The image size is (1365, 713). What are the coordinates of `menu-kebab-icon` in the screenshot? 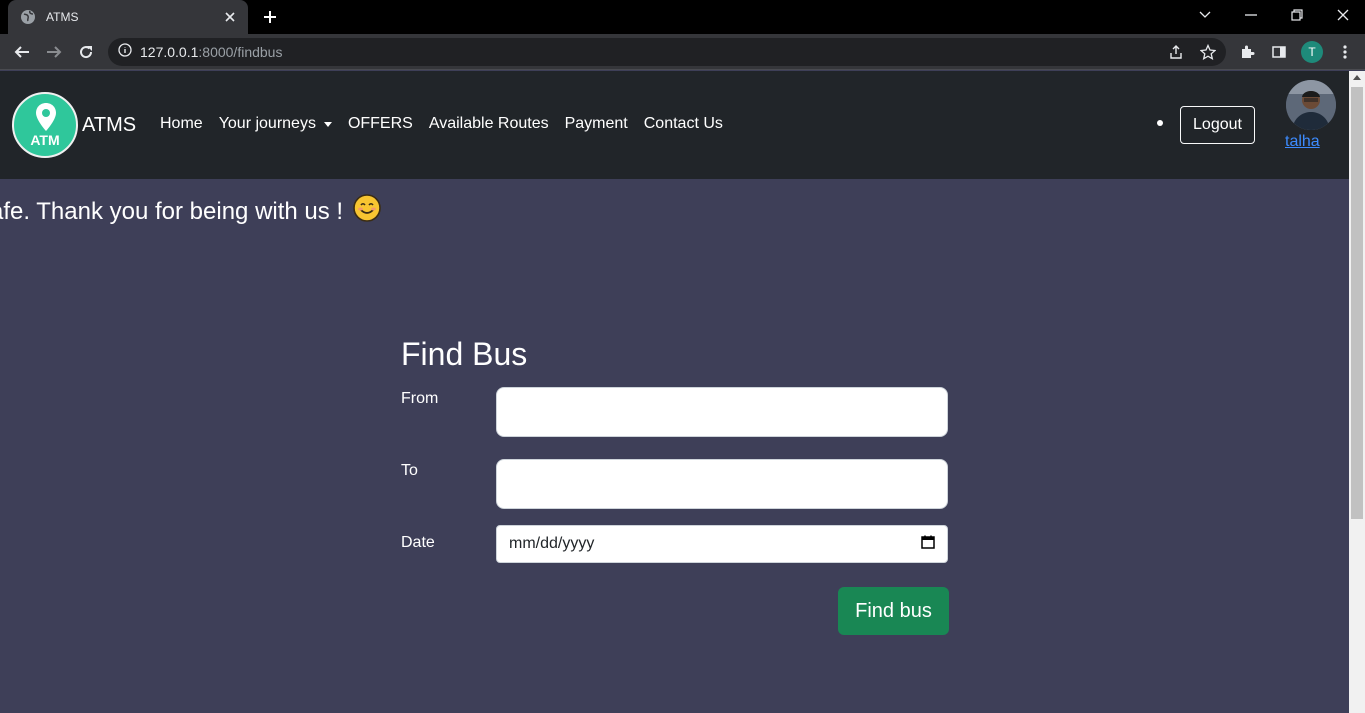 It's located at (1345, 52).